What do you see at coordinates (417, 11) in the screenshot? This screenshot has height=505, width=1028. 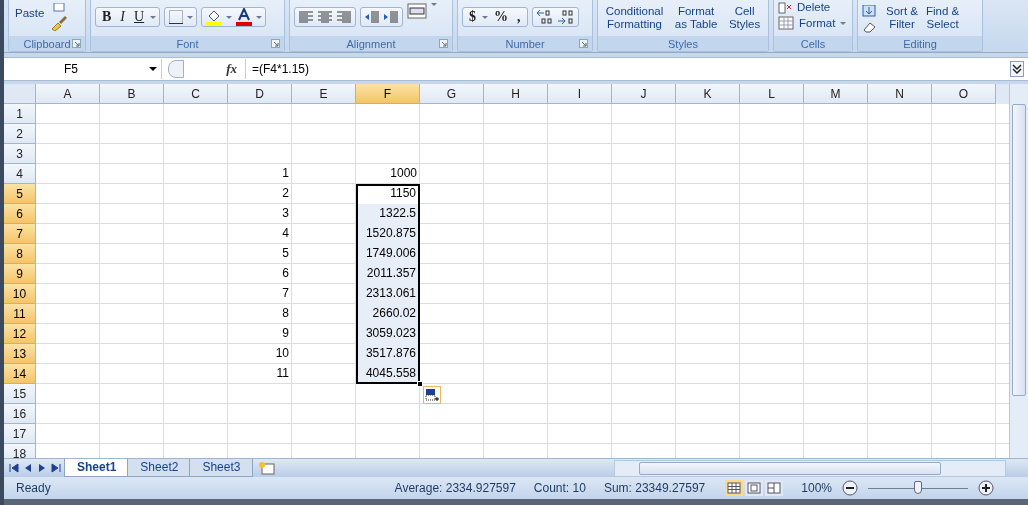 I see `merge-cells-icon` at bounding box center [417, 11].